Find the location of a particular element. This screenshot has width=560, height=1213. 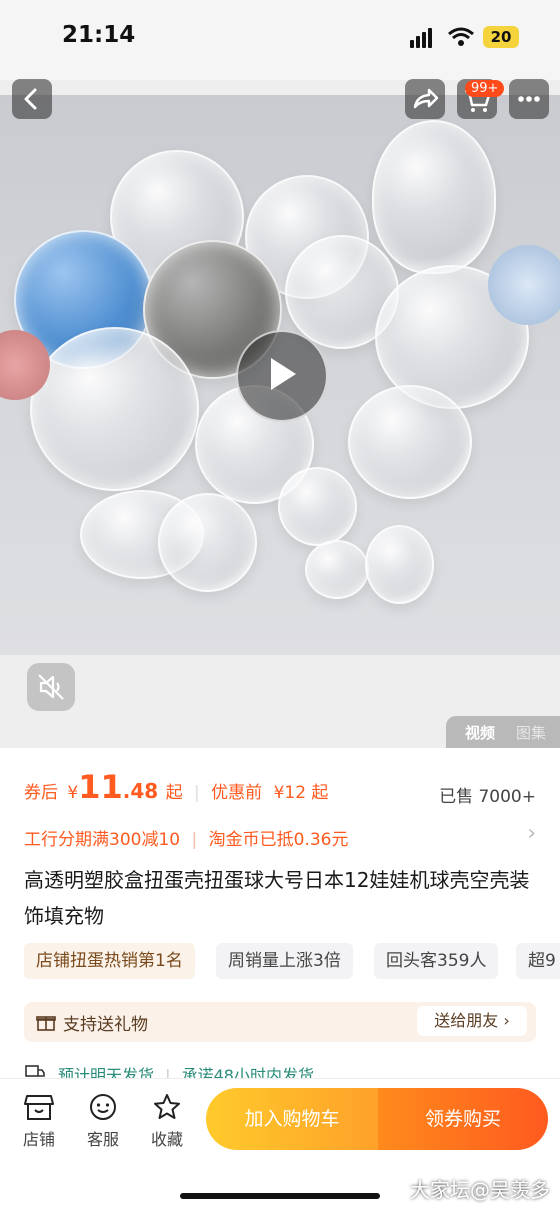

before-price: ¥12 is located at coordinates (290, 793).